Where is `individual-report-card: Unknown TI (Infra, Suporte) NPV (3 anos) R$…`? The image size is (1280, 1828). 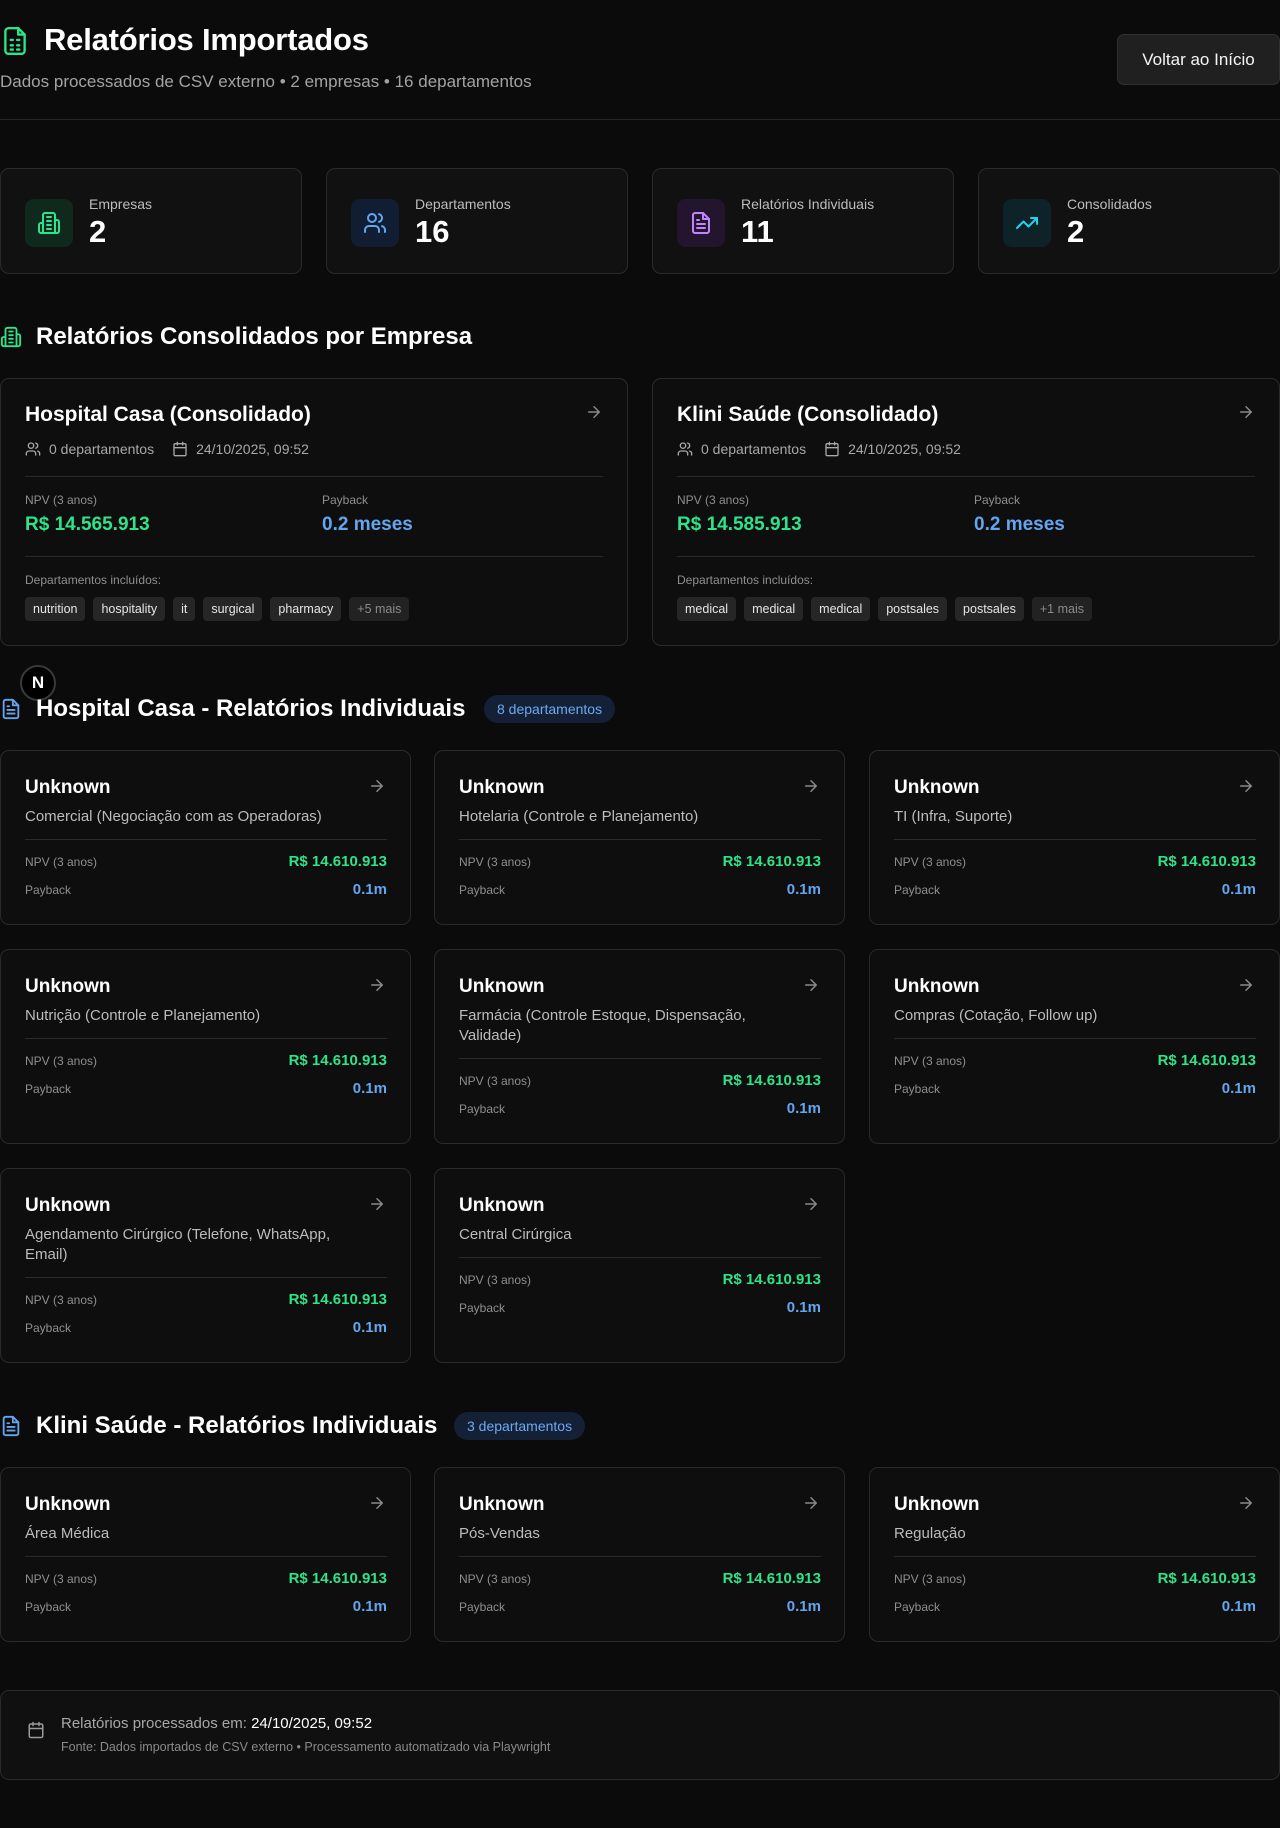
individual-report-card: Unknown TI (Infra, Suporte) NPV (3 anos) R$… is located at coordinates (1074, 837).